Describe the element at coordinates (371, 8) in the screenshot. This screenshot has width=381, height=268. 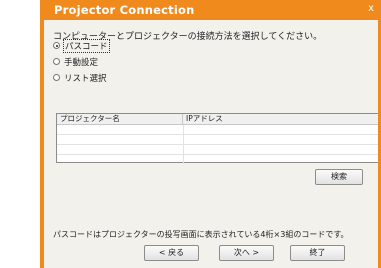
I see `close-icon: x` at that location.